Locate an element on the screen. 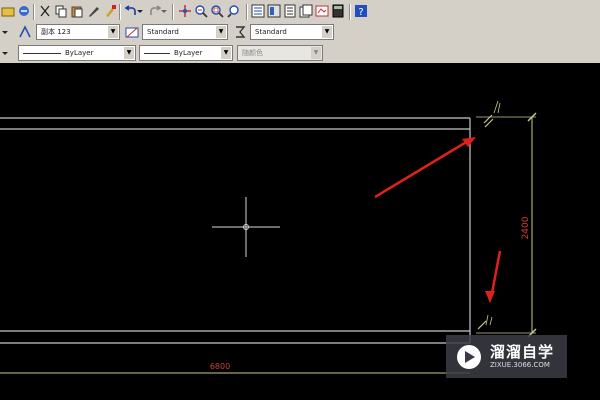 The width and height of the screenshot is (600, 400). brush-icon is located at coordinates (94, 11).